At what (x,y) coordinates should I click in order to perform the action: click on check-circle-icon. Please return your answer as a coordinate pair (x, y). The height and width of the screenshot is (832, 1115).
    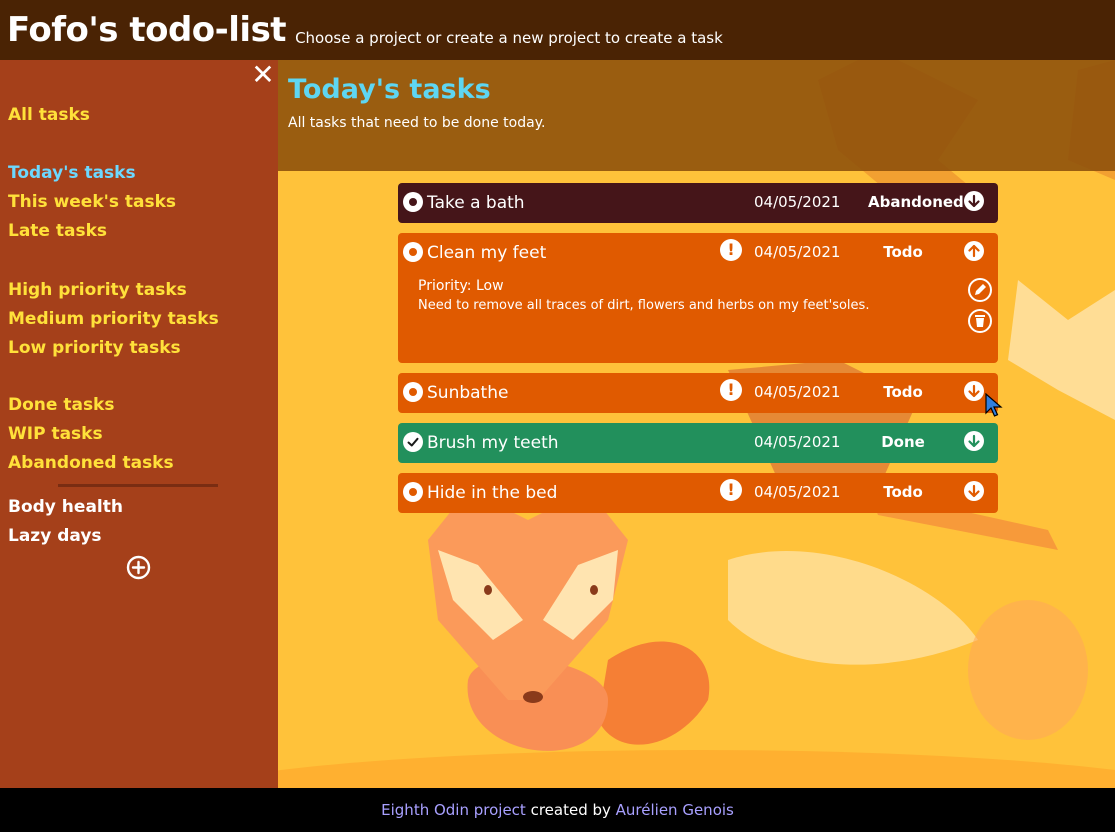
    Looking at the image, I should click on (413, 442).